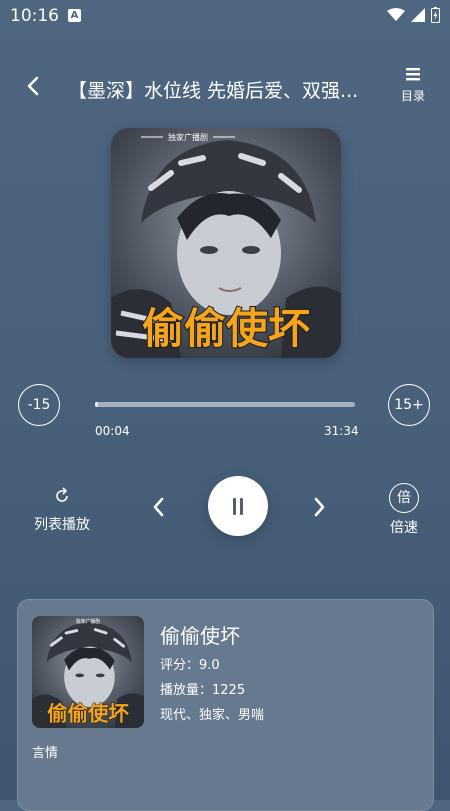 The width and height of the screenshot is (450, 811). I want to click on repeat-mode-button: 列表播放, so click(62, 510).